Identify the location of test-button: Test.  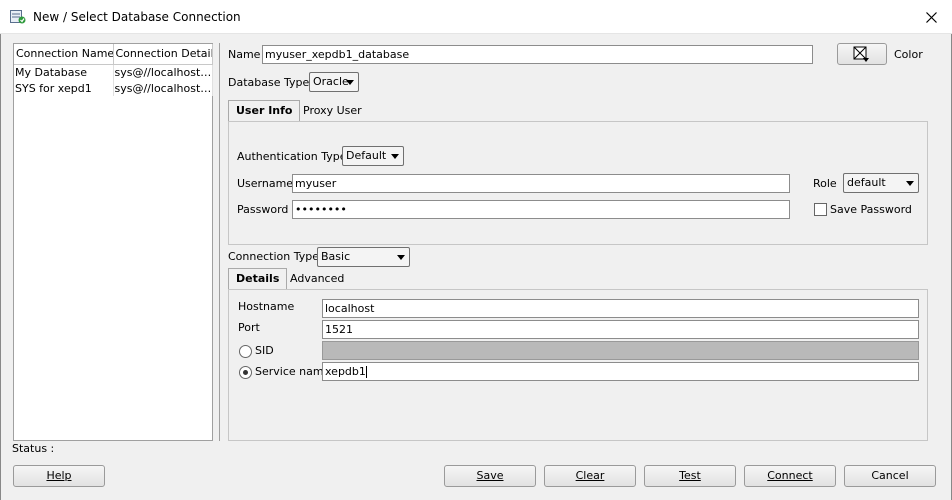
(690, 476).